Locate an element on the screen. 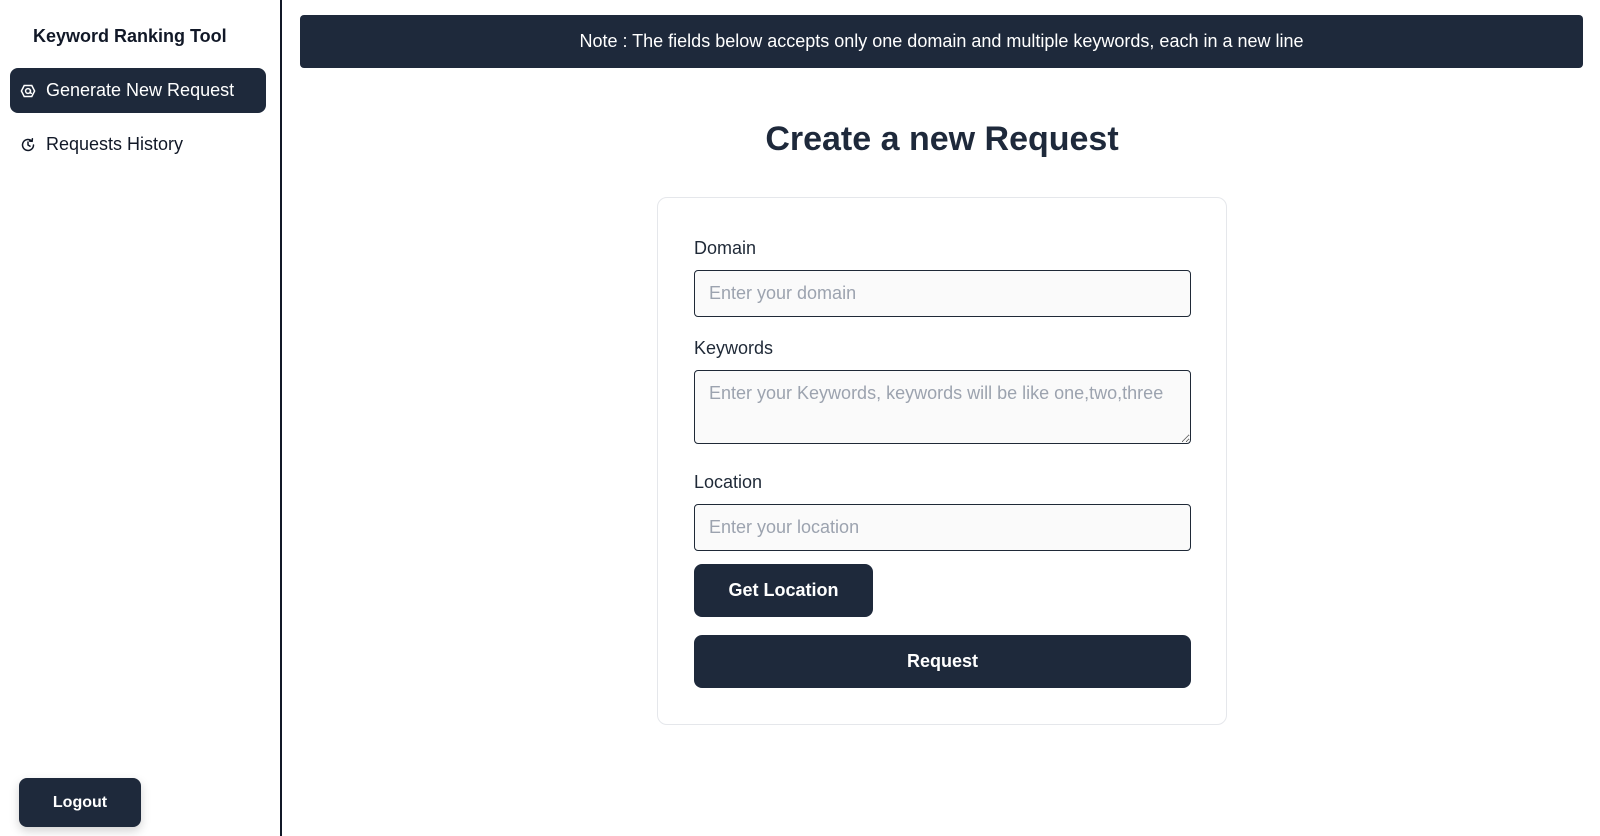 This screenshot has height=836, width=1600. request-submit-button: Request is located at coordinates (942, 661).